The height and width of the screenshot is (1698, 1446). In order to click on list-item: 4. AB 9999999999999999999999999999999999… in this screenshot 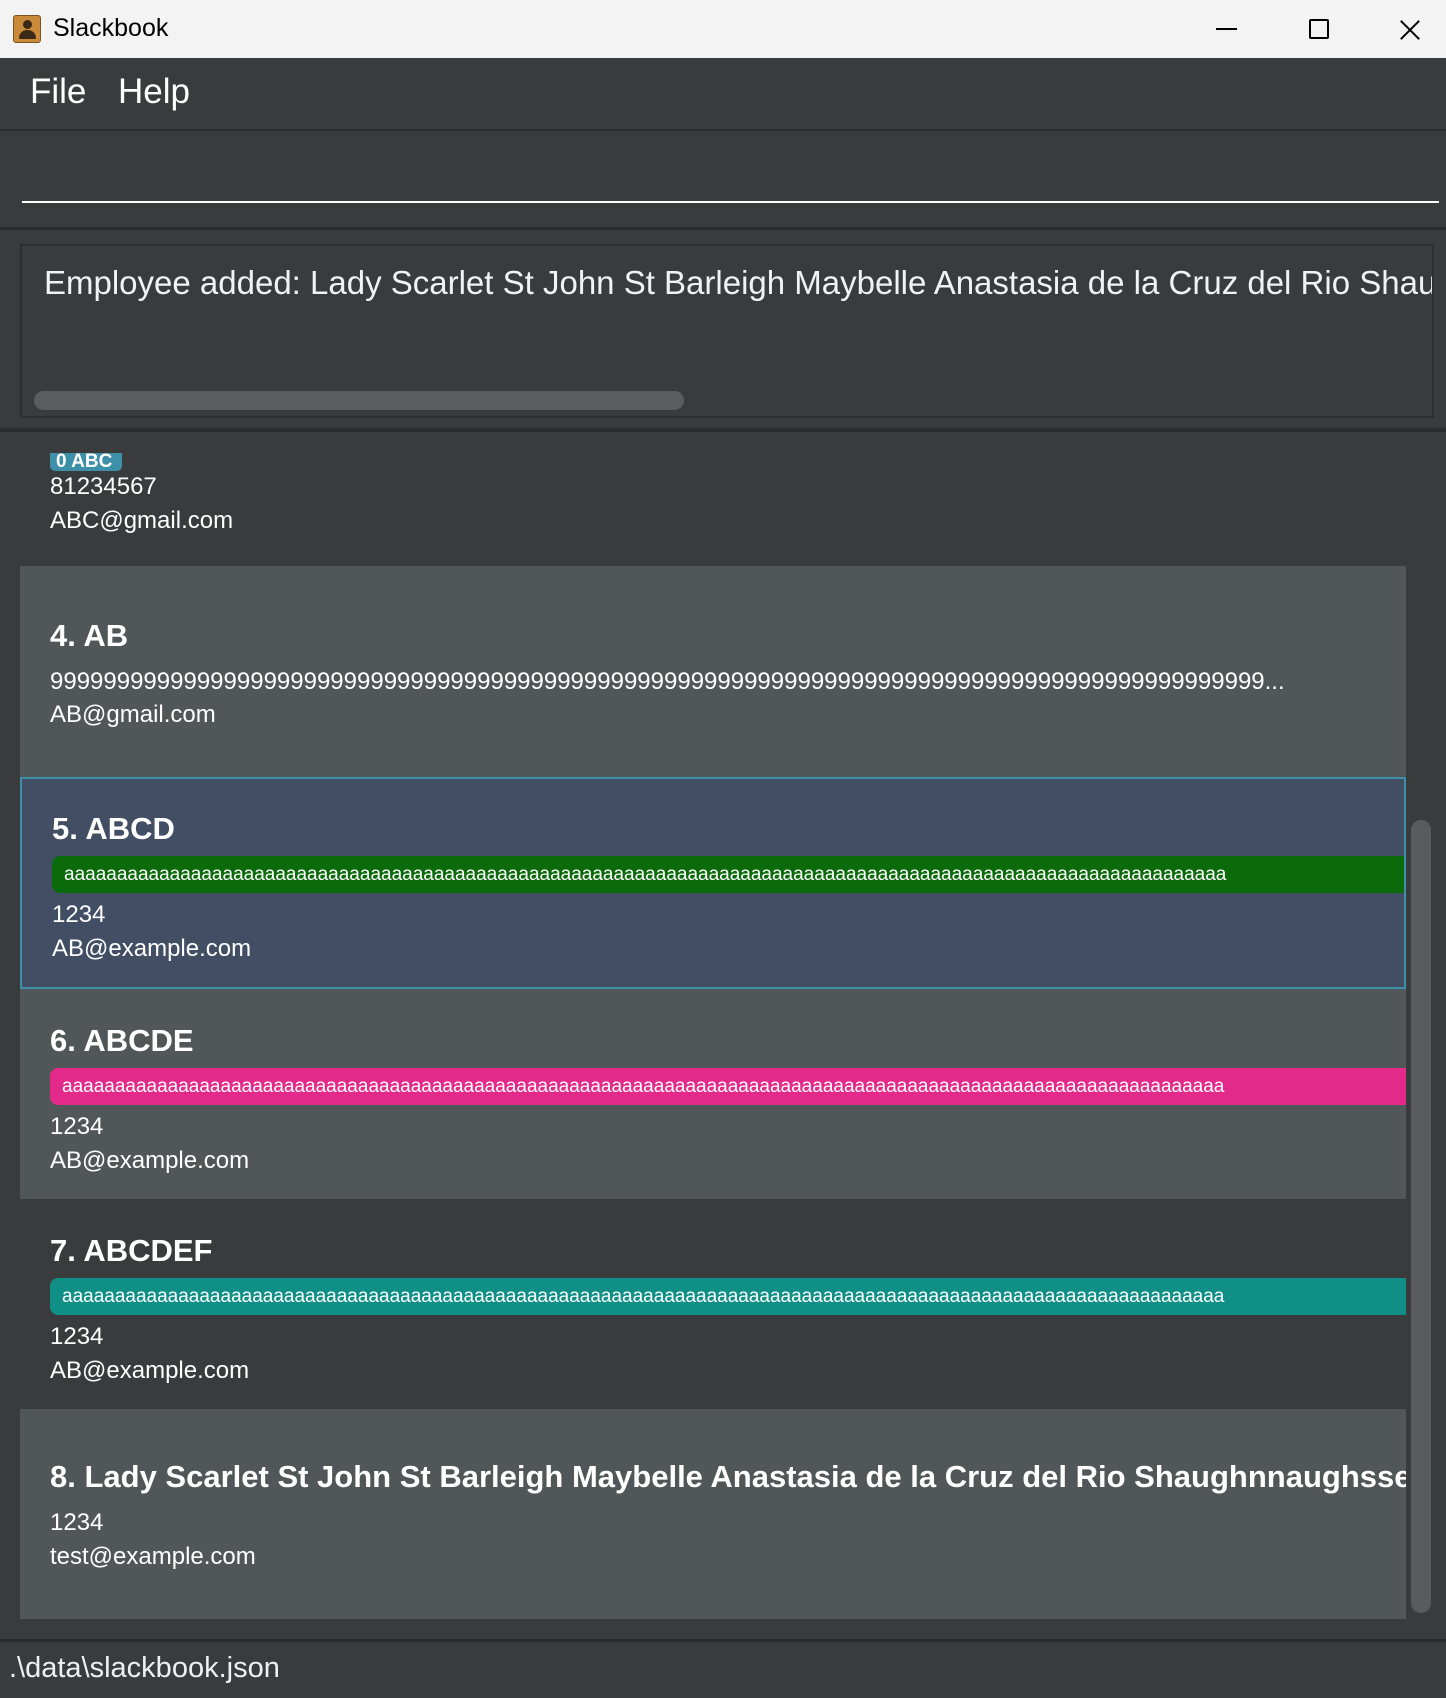, I will do `click(713, 671)`.